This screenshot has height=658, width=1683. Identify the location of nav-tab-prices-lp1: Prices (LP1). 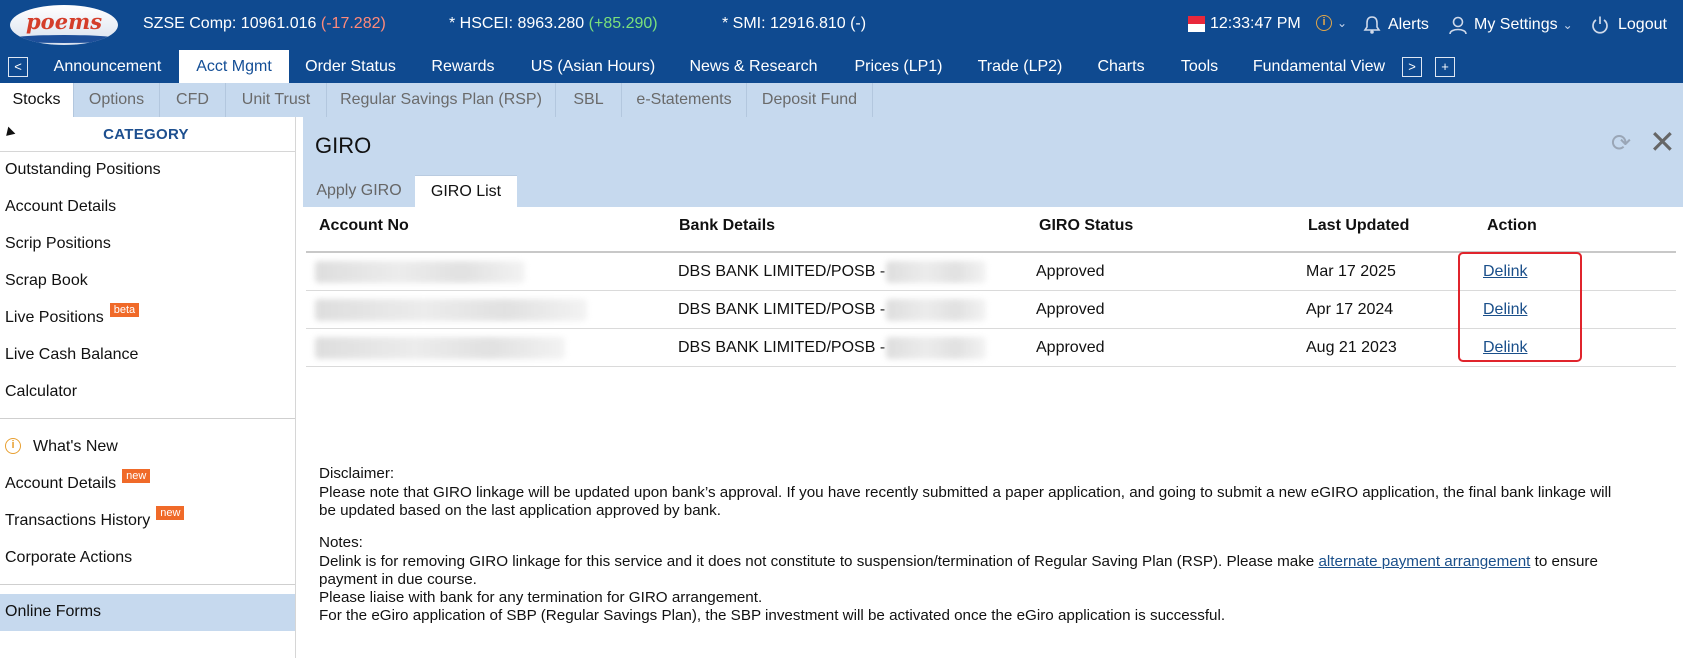
(898, 66).